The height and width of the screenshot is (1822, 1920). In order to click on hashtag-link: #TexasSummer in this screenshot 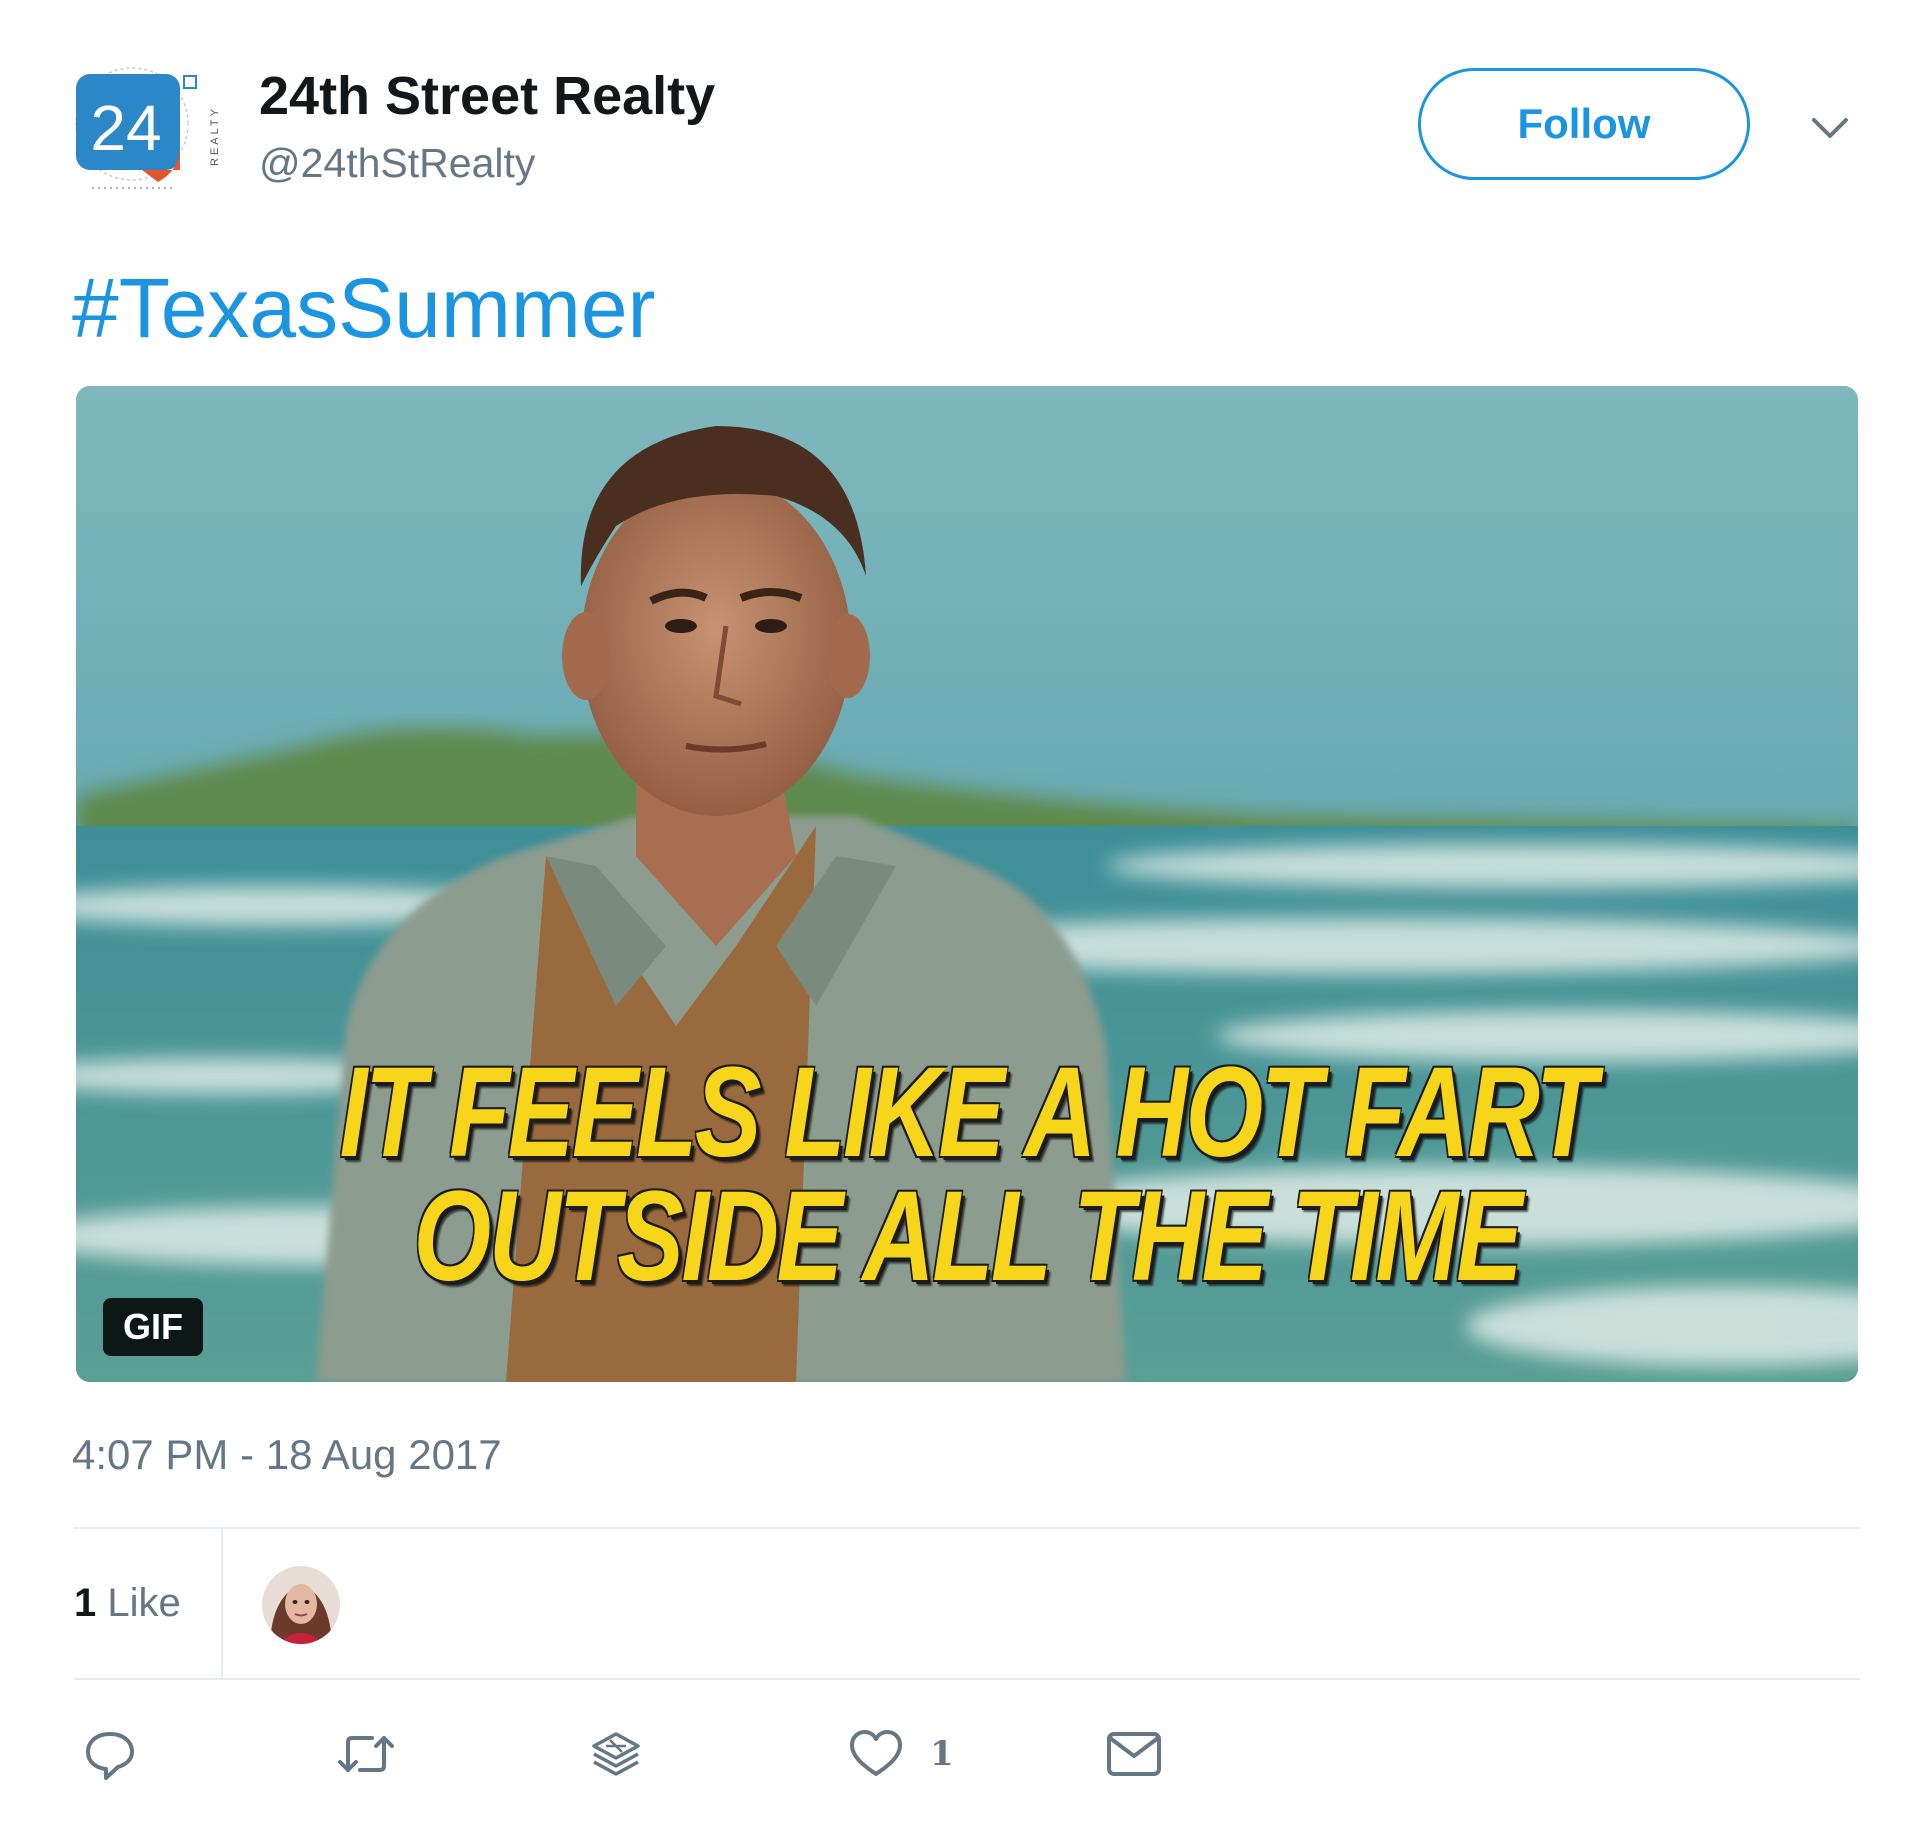, I will do `click(364, 308)`.